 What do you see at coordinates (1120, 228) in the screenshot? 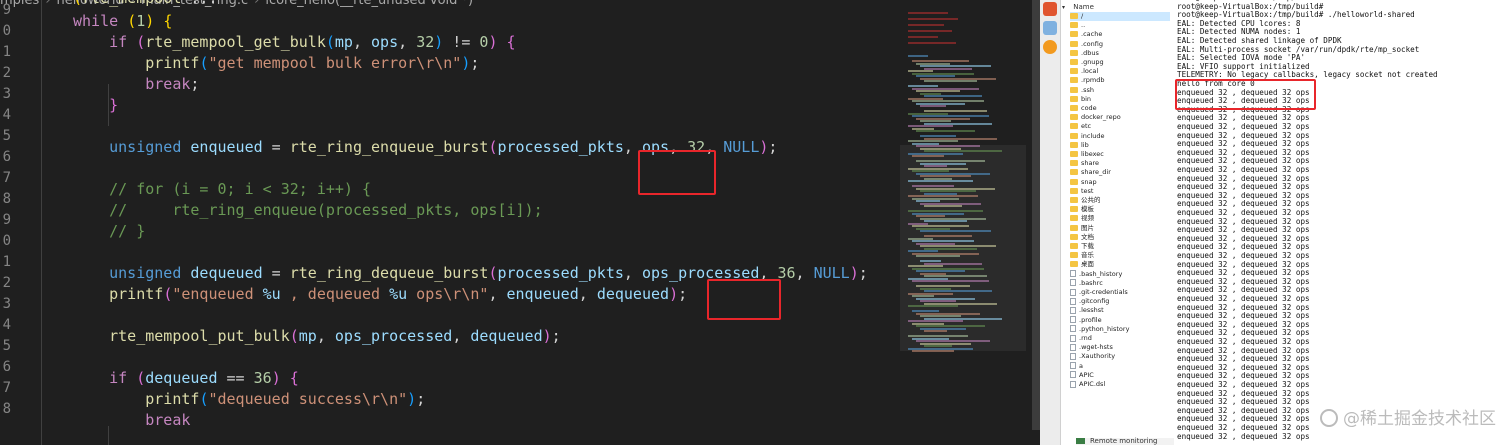
I see `folder-item: 图片` at bounding box center [1120, 228].